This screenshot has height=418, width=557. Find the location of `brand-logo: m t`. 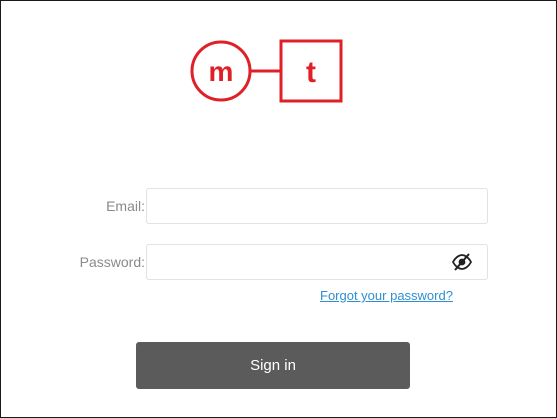

brand-logo: m t is located at coordinates (266, 71).